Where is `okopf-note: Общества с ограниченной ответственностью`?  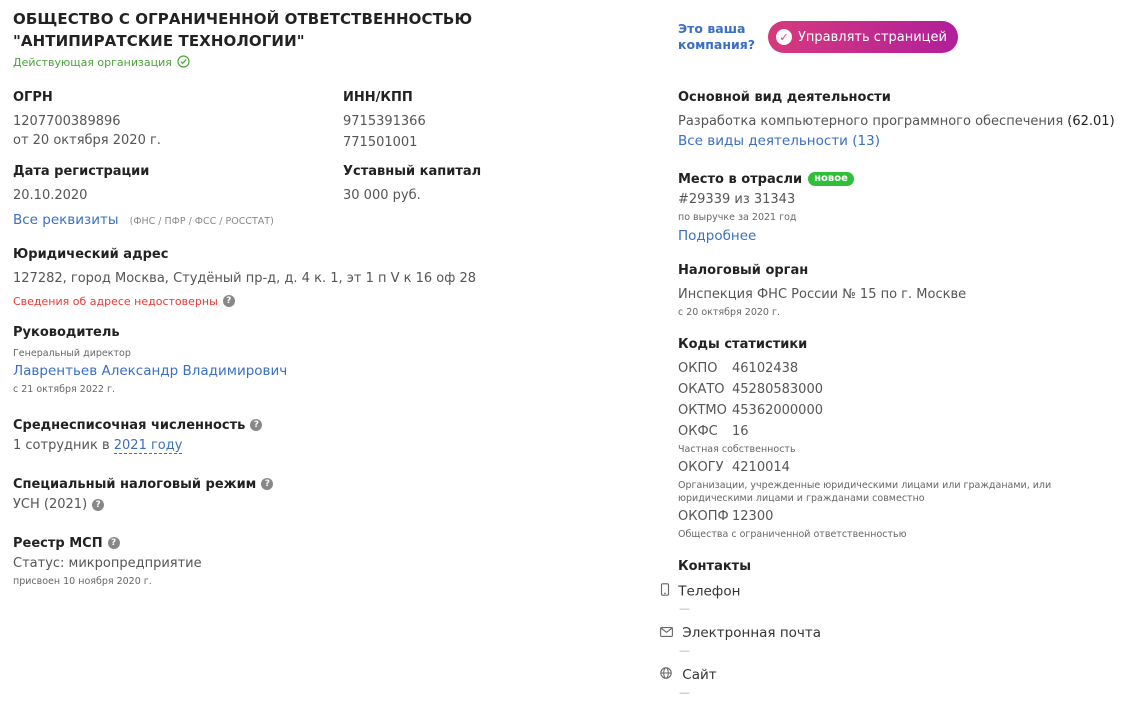 okopf-note: Общества с ограниченной ответственностью is located at coordinates (792, 534).